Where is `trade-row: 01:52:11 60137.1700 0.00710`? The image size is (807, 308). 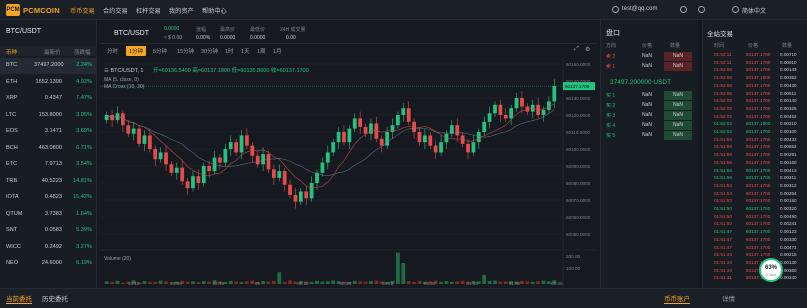
trade-row: 01:52:11 60137.1700 0.00710 is located at coordinates (754, 55).